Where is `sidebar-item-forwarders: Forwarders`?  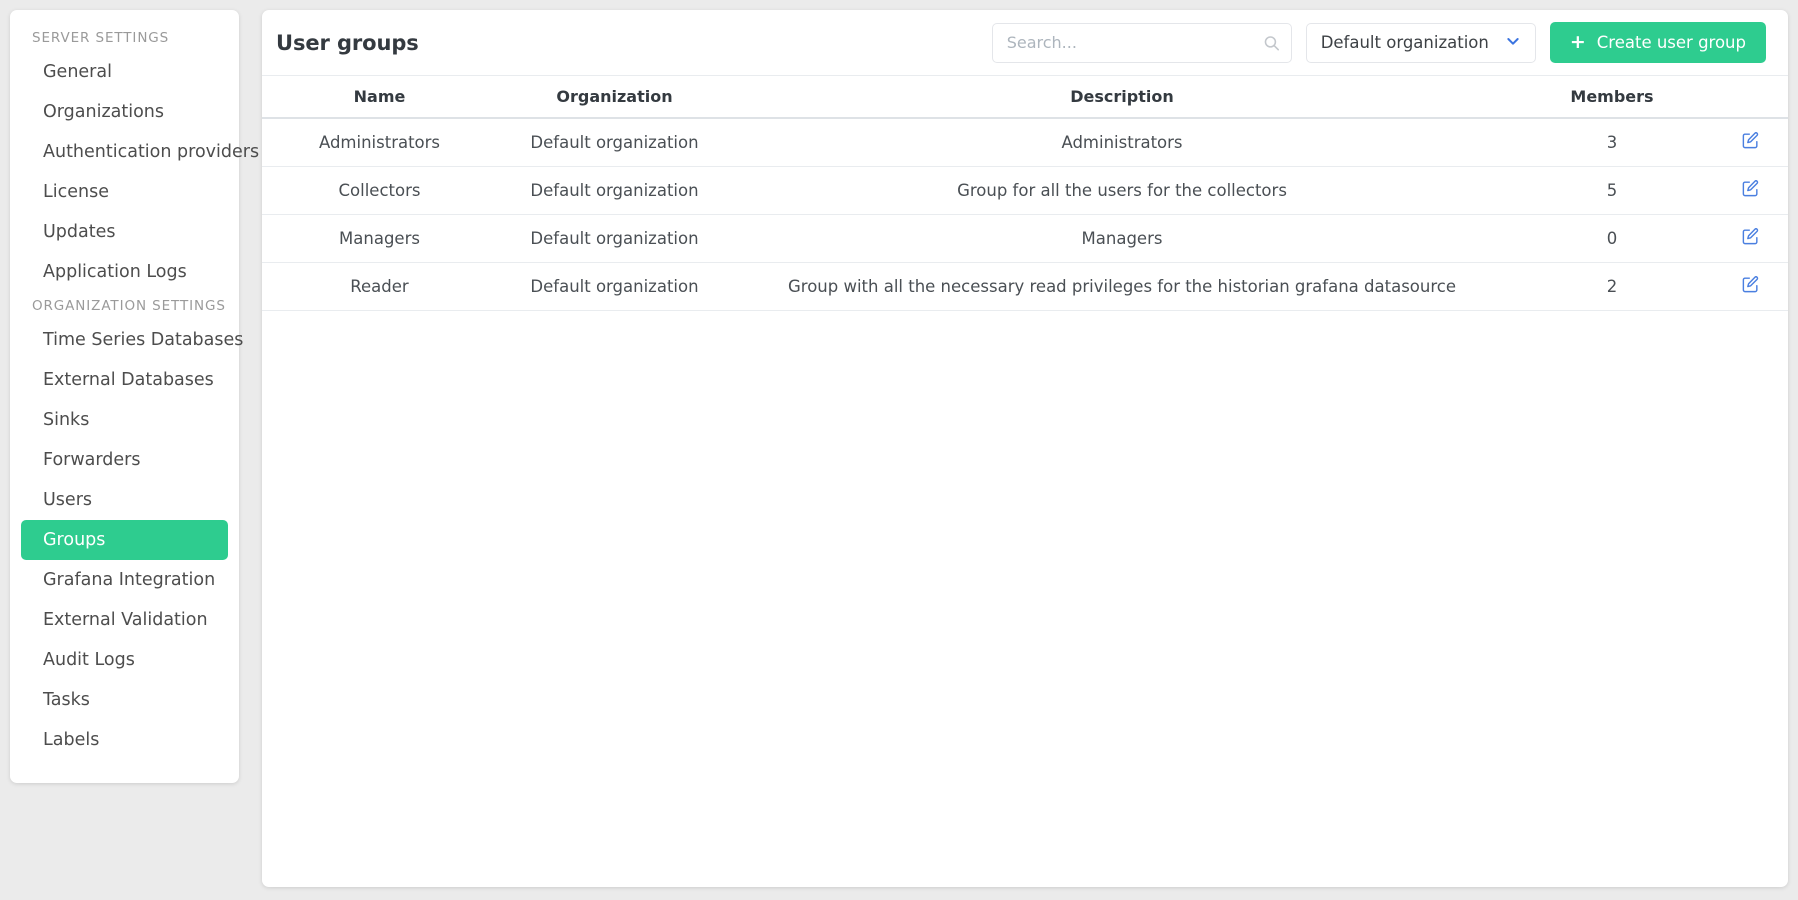 sidebar-item-forwarders: Forwarders is located at coordinates (124, 460).